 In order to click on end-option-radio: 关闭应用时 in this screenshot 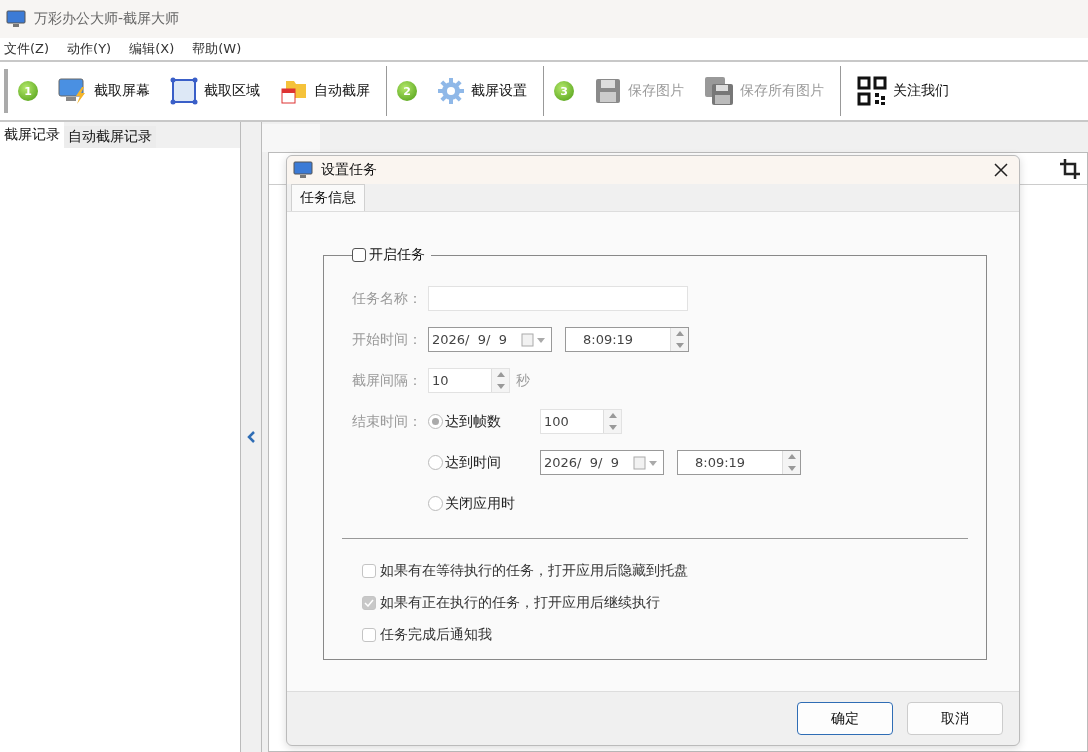, I will do `click(484, 503)`.